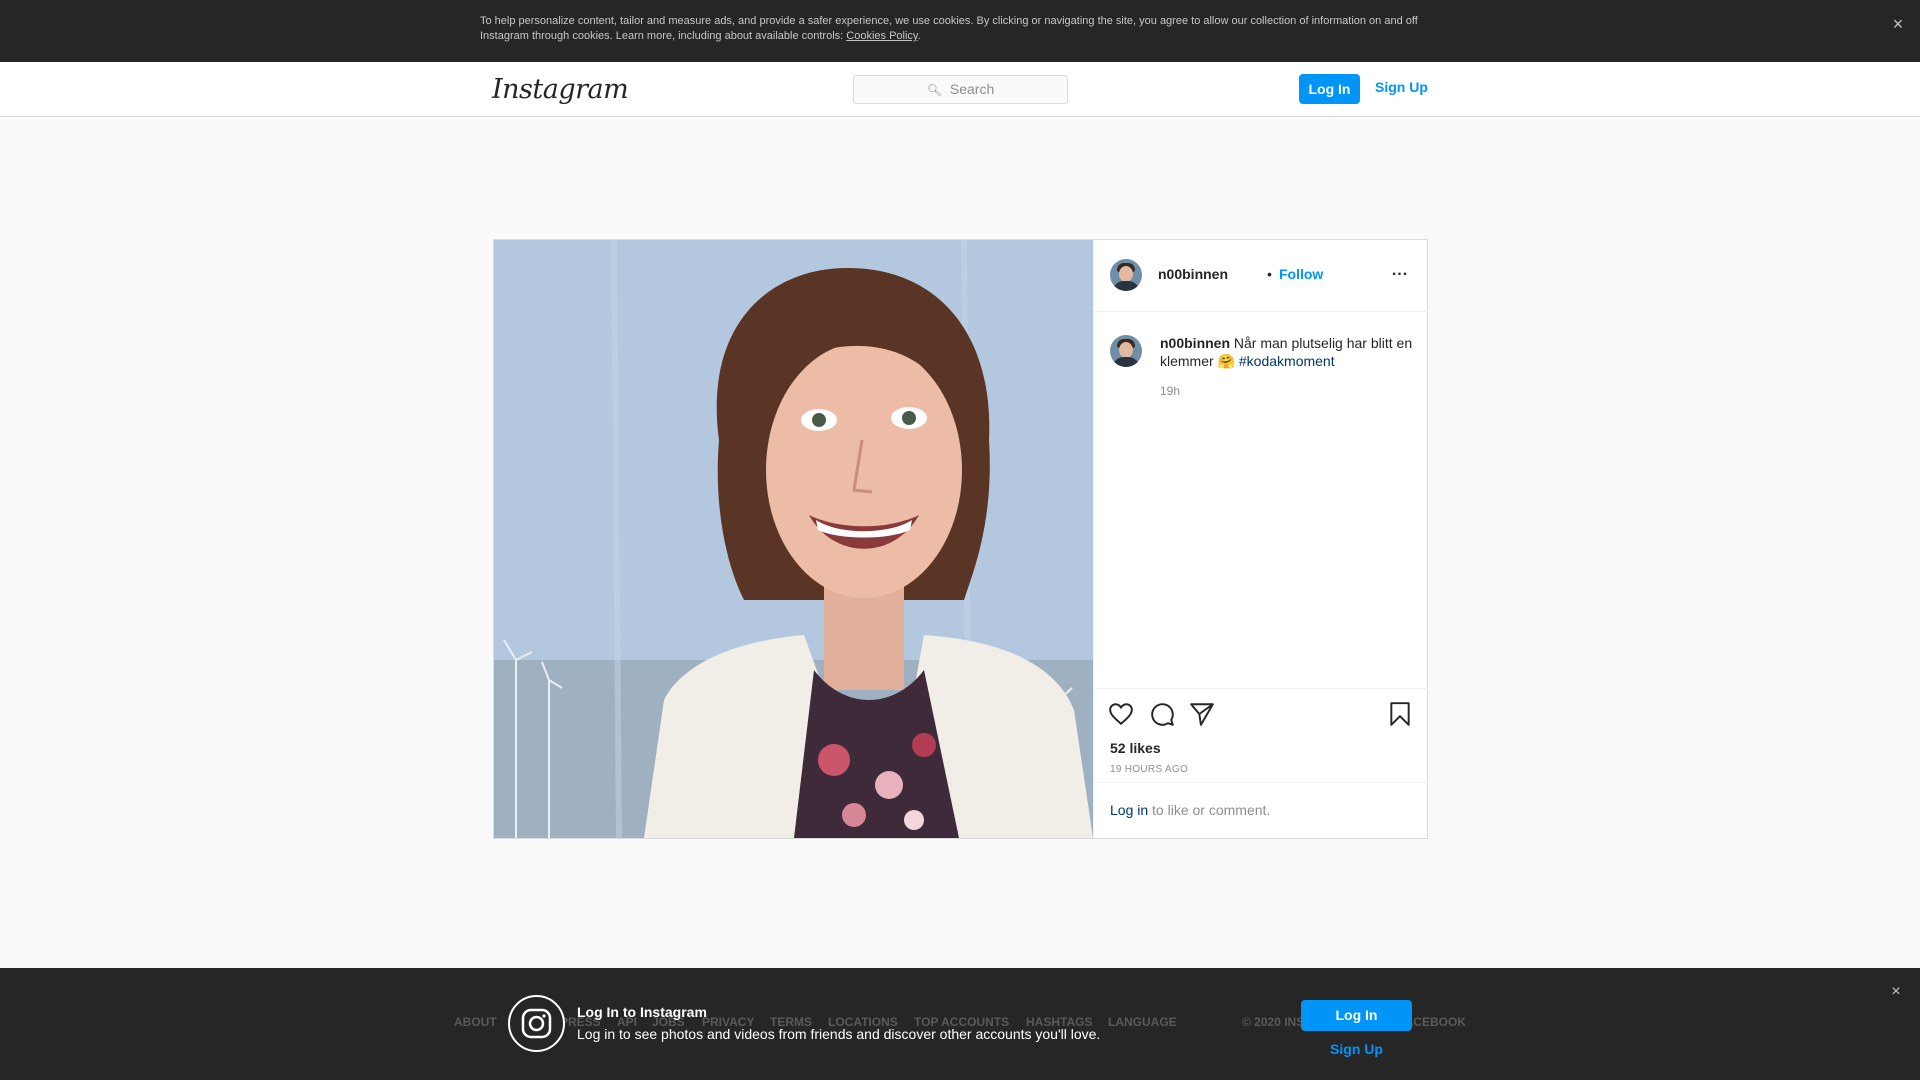 This screenshot has height=1080, width=1920. What do you see at coordinates (1329, 89) in the screenshot?
I see `login-button: Log In` at bounding box center [1329, 89].